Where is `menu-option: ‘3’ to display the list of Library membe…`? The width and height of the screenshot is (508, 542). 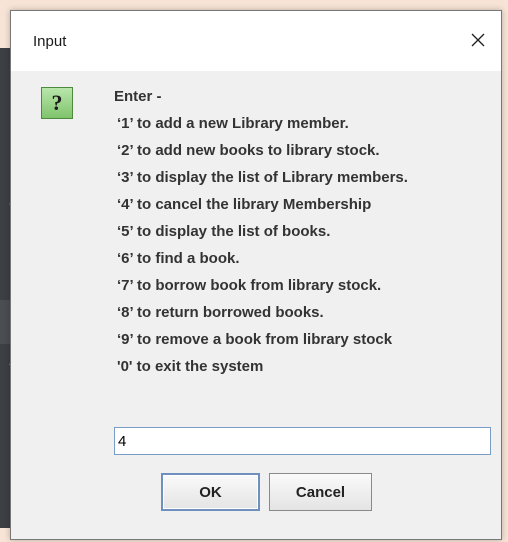 menu-option: ‘3’ to display the list of Library membe… is located at coordinates (262, 177).